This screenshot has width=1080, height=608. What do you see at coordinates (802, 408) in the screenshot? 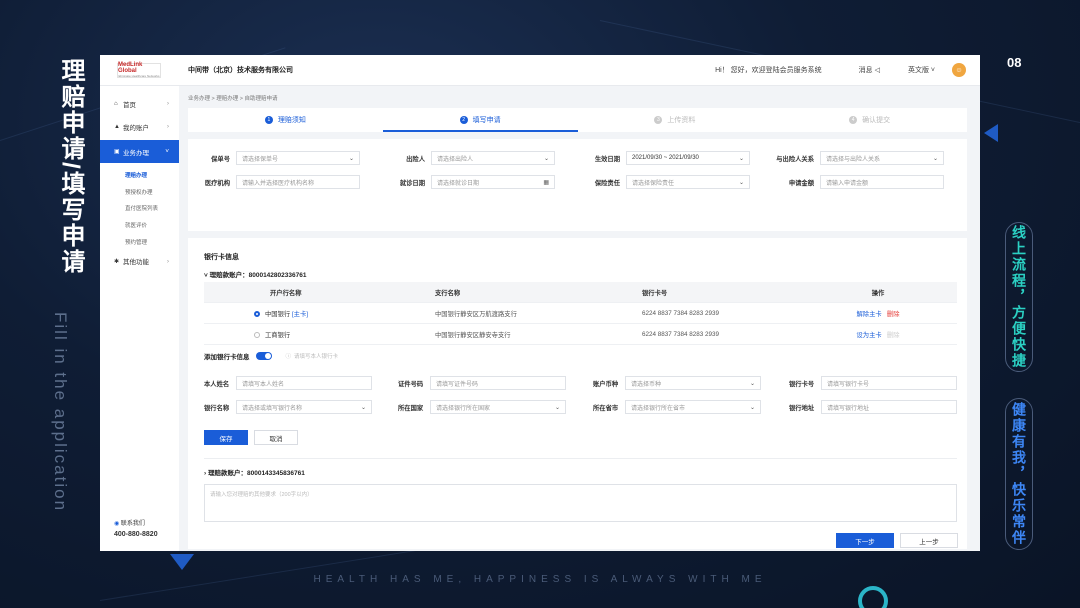
I see `address-label: 银行地址` at bounding box center [802, 408].